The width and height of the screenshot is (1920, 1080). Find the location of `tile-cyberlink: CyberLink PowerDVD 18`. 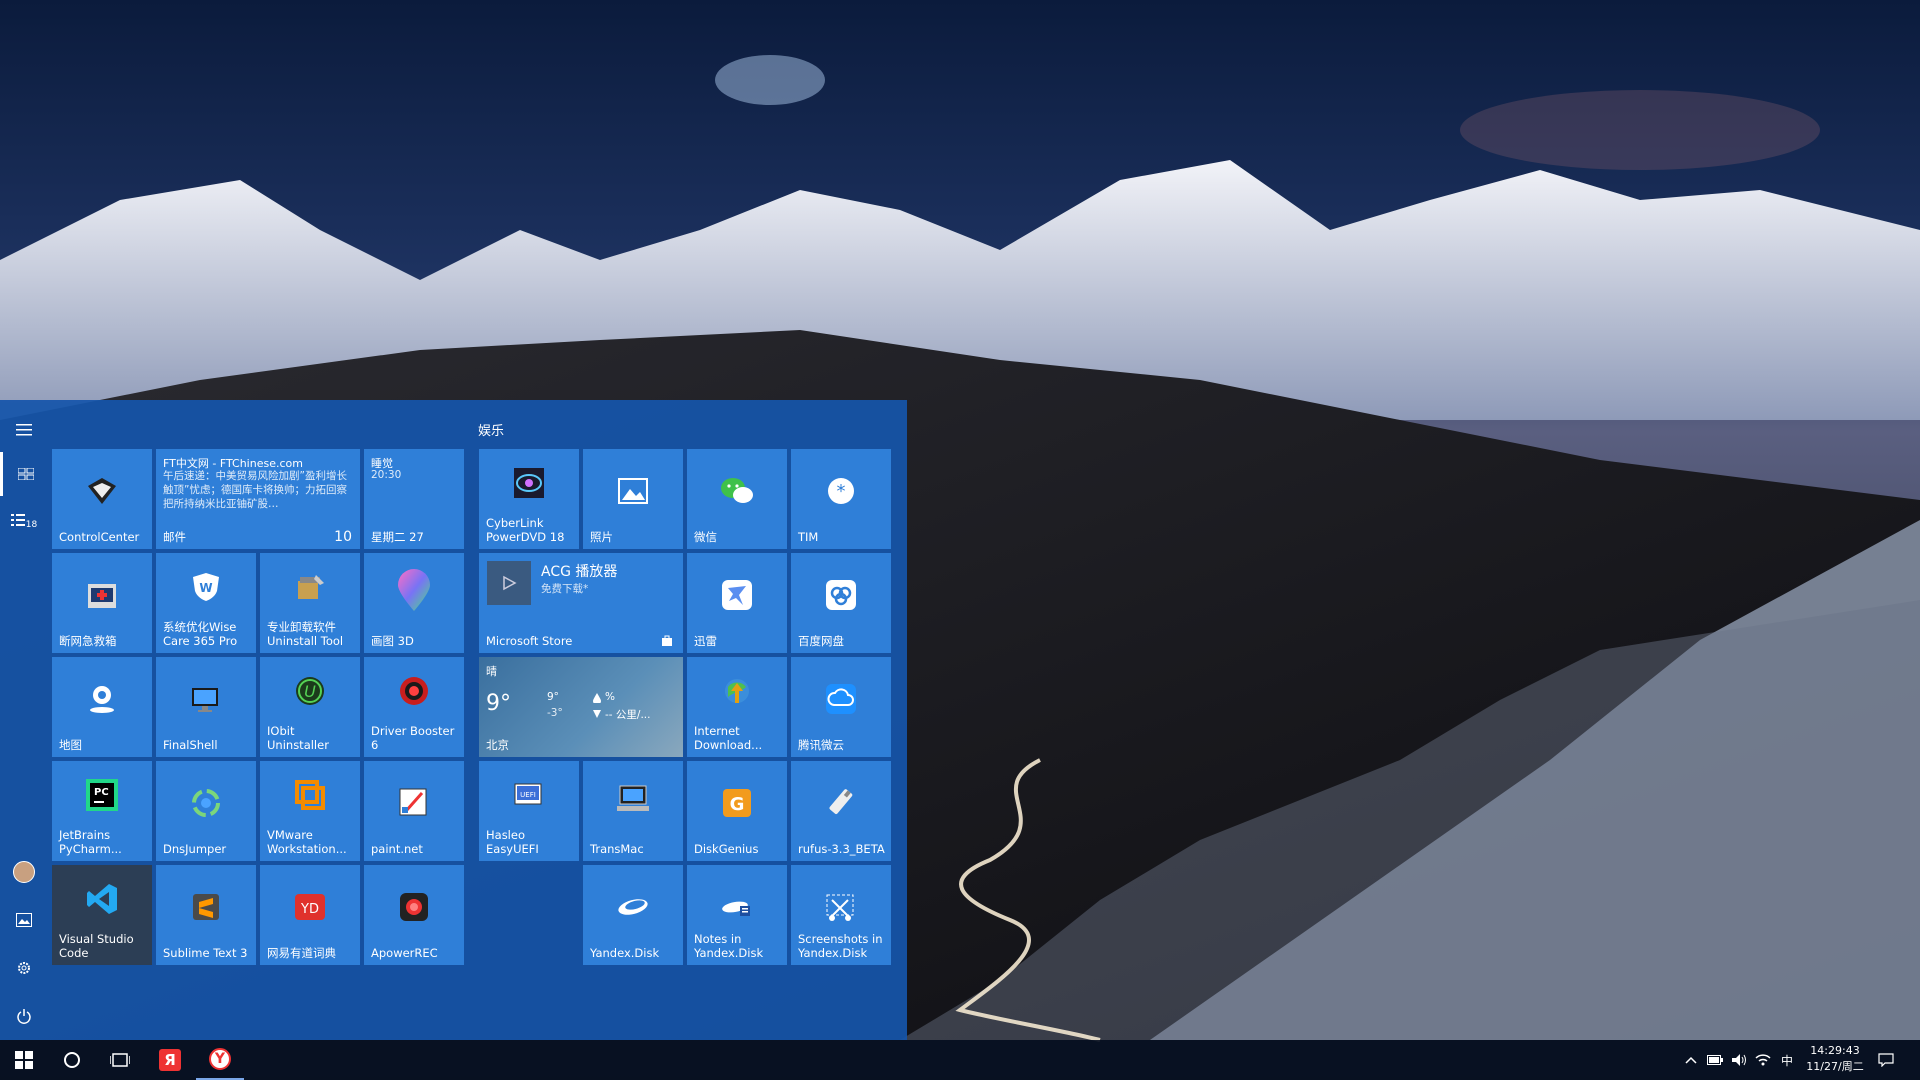

tile-cyberlink: CyberLink PowerDVD 18 is located at coordinates (529, 499).